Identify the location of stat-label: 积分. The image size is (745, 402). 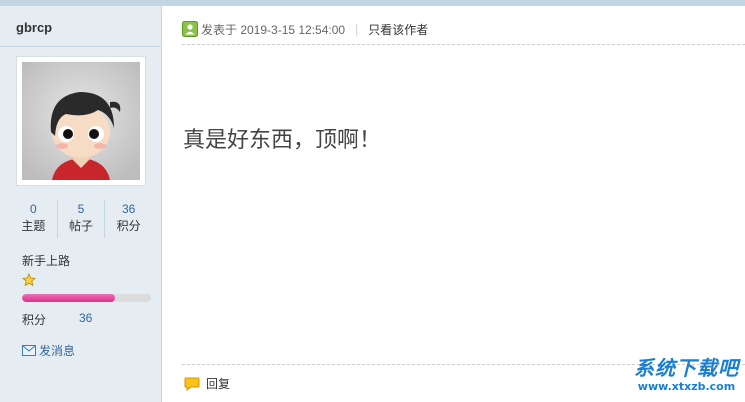
(128, 226).